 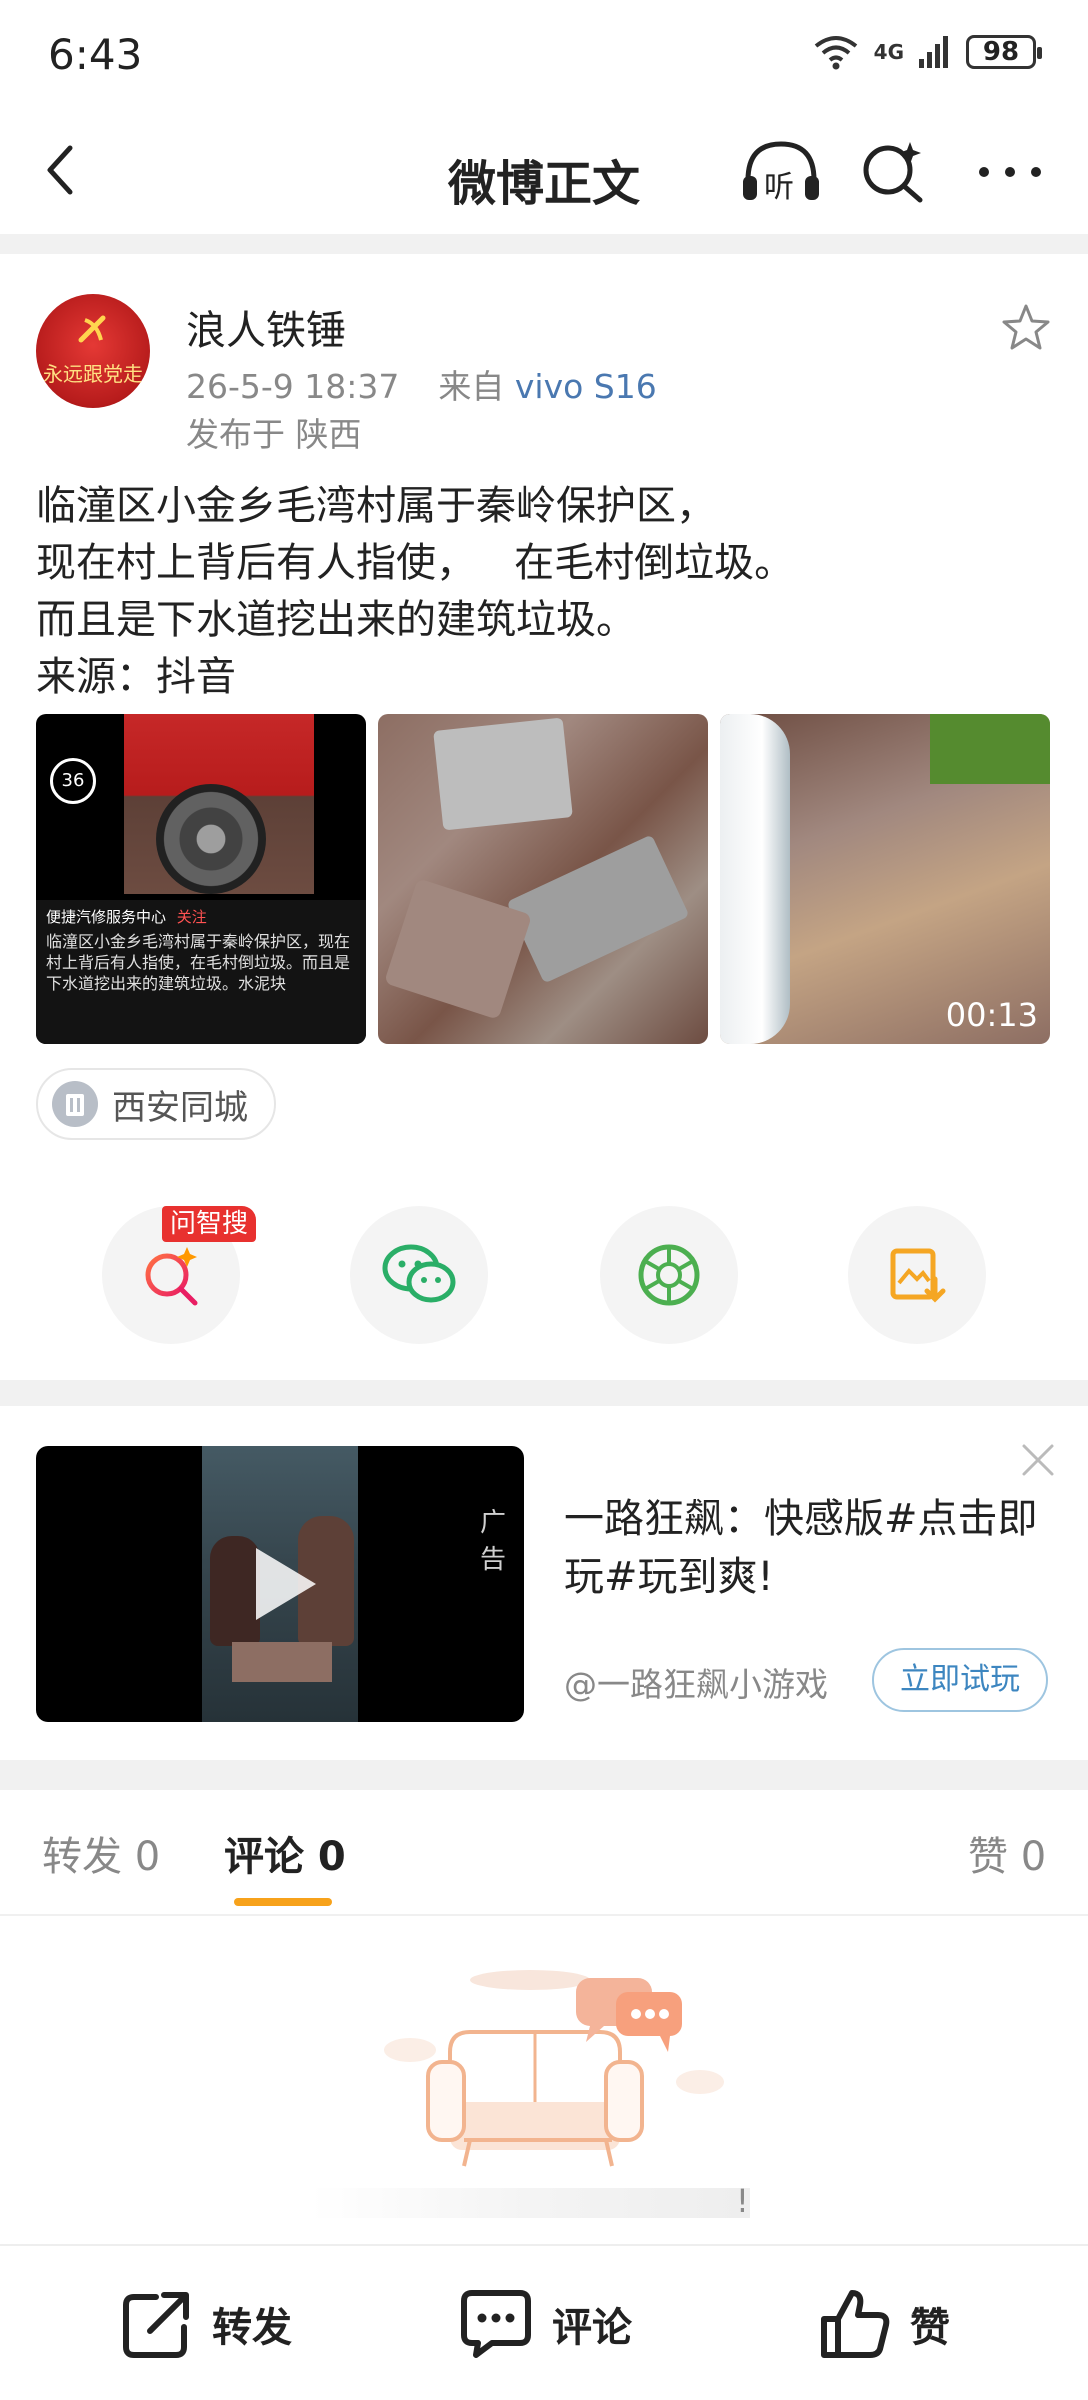 What do you see at coordinates (415, 563) in the screenshot?
I see `post-text-line: 现在村上背后有人指使， 在毛村倒垃圾。` at bounding box center [415, 563].